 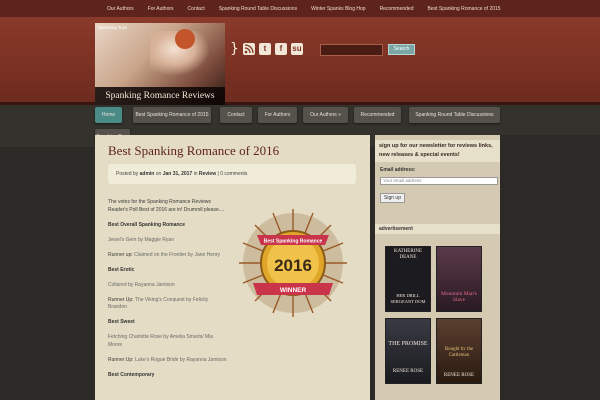 I want to click on meta-date: Jan 31, 2017, so click(x=177, y=174).